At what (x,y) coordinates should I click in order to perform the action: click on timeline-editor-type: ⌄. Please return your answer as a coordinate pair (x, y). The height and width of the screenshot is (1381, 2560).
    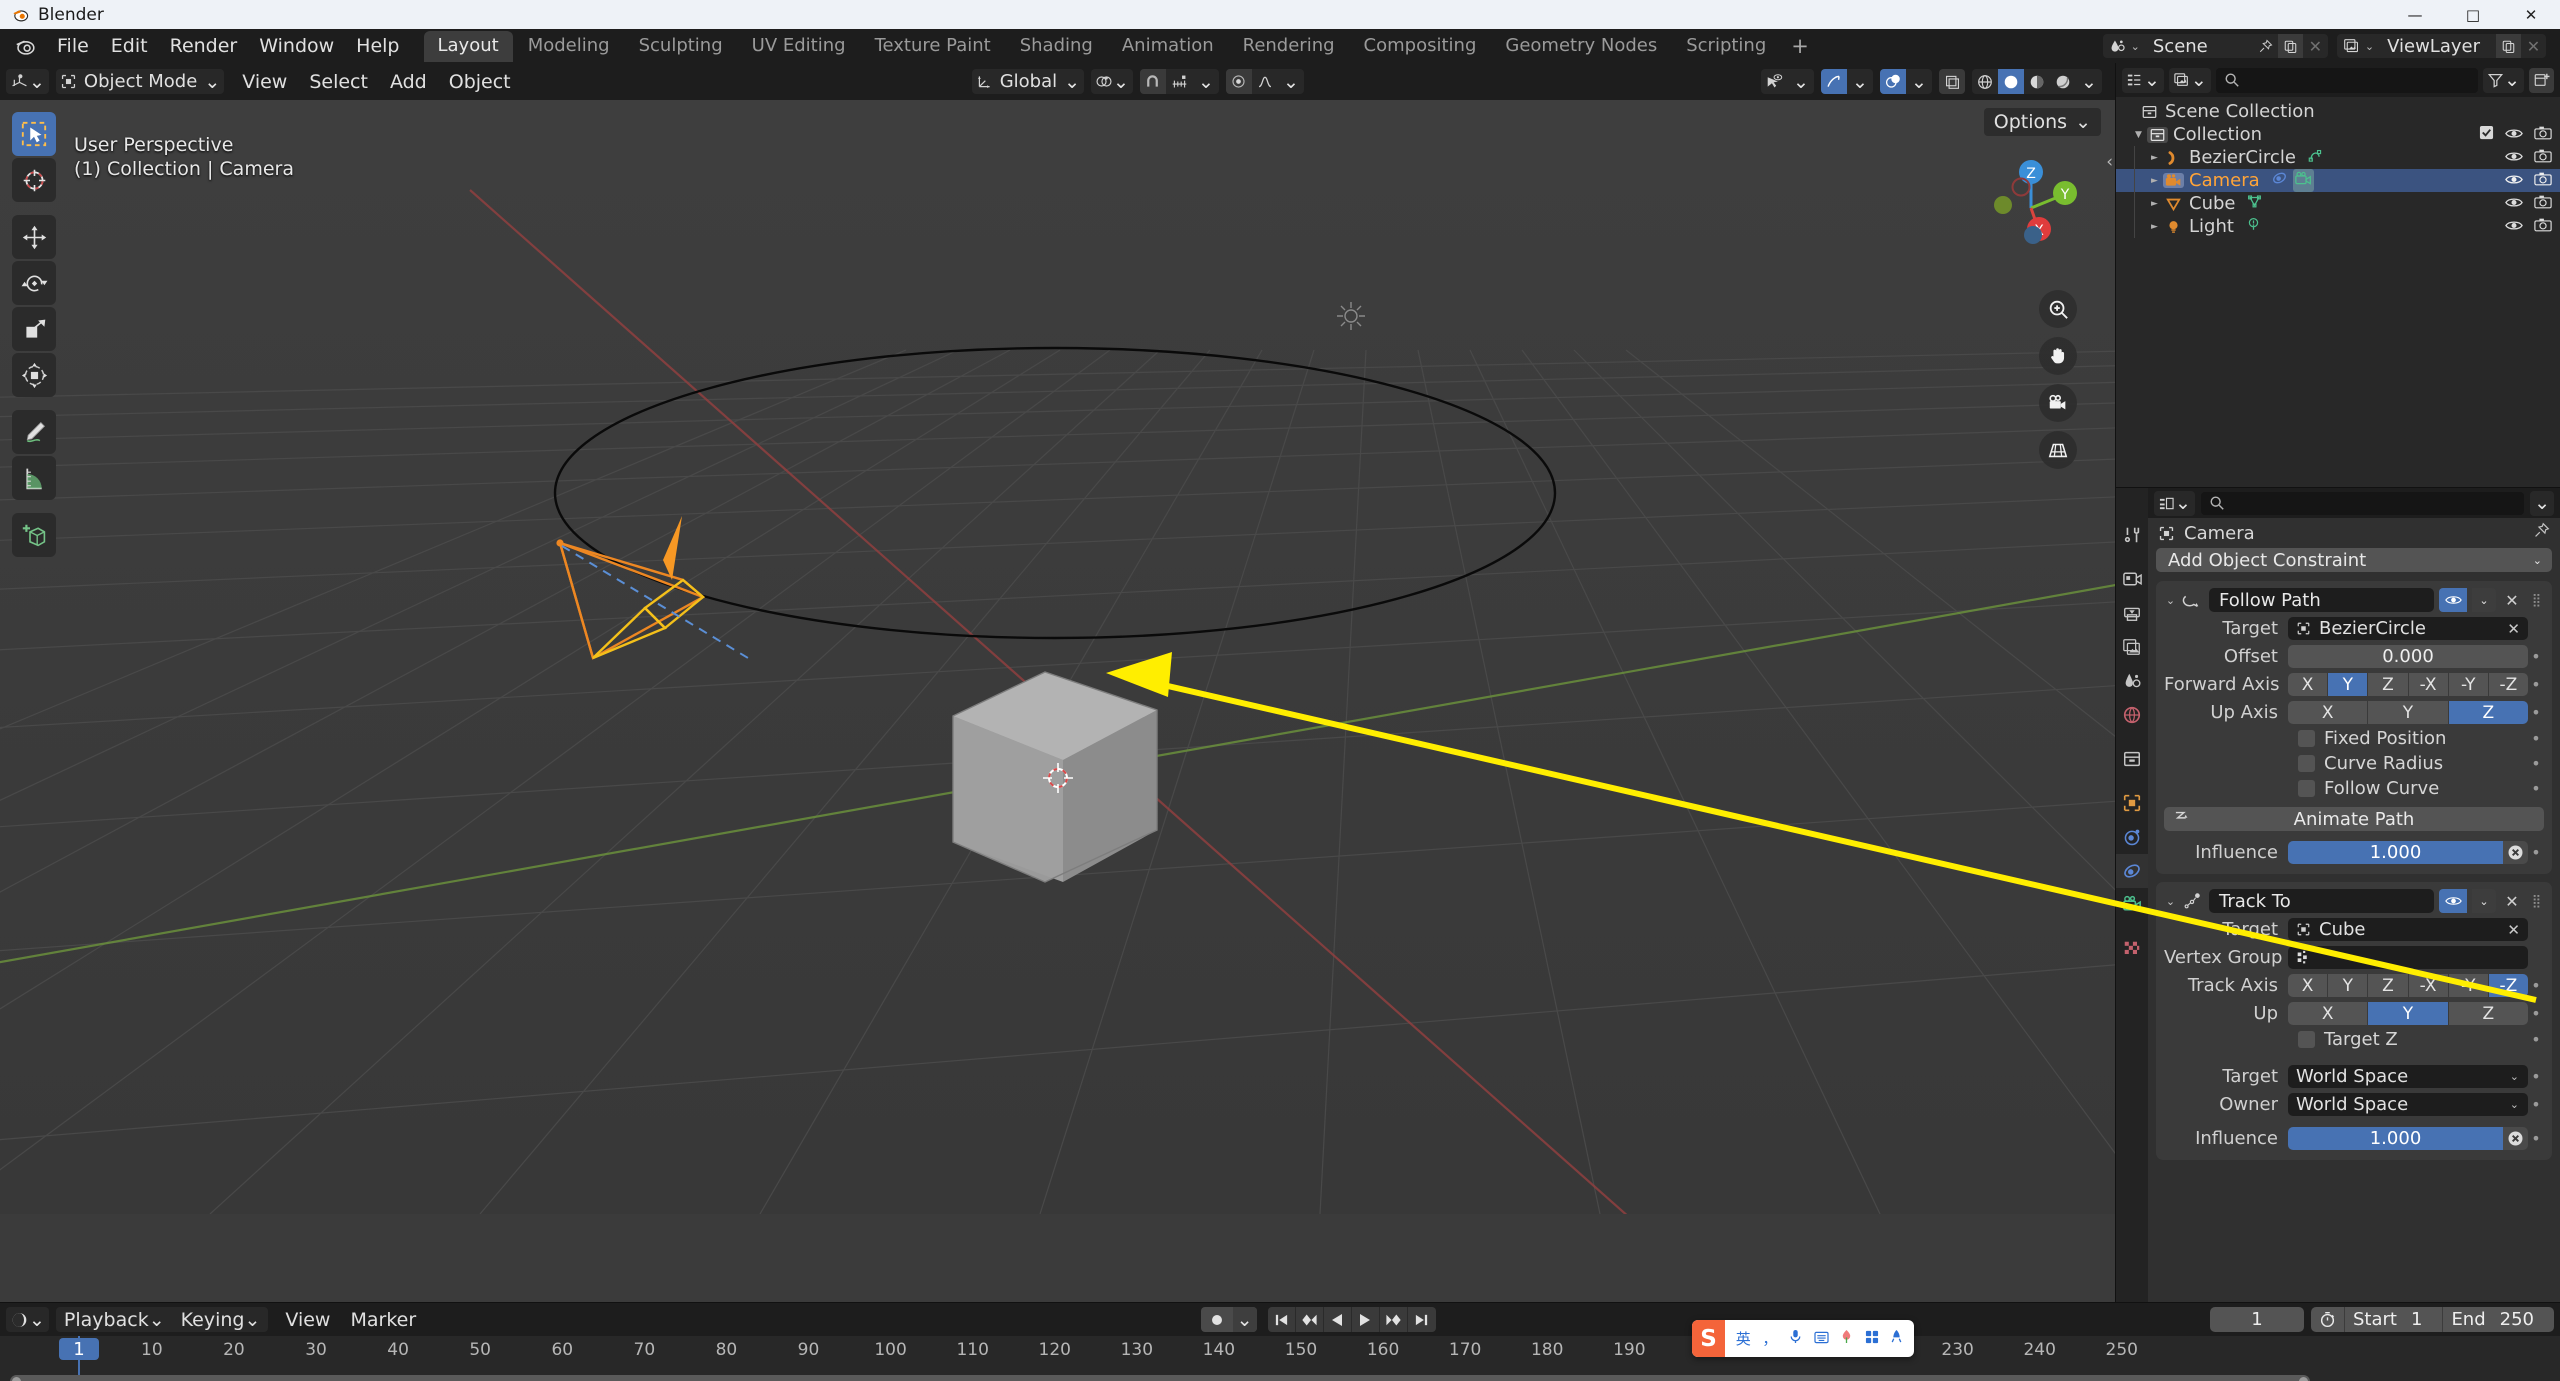
    Looking at the image, I should click on (27, 1319).